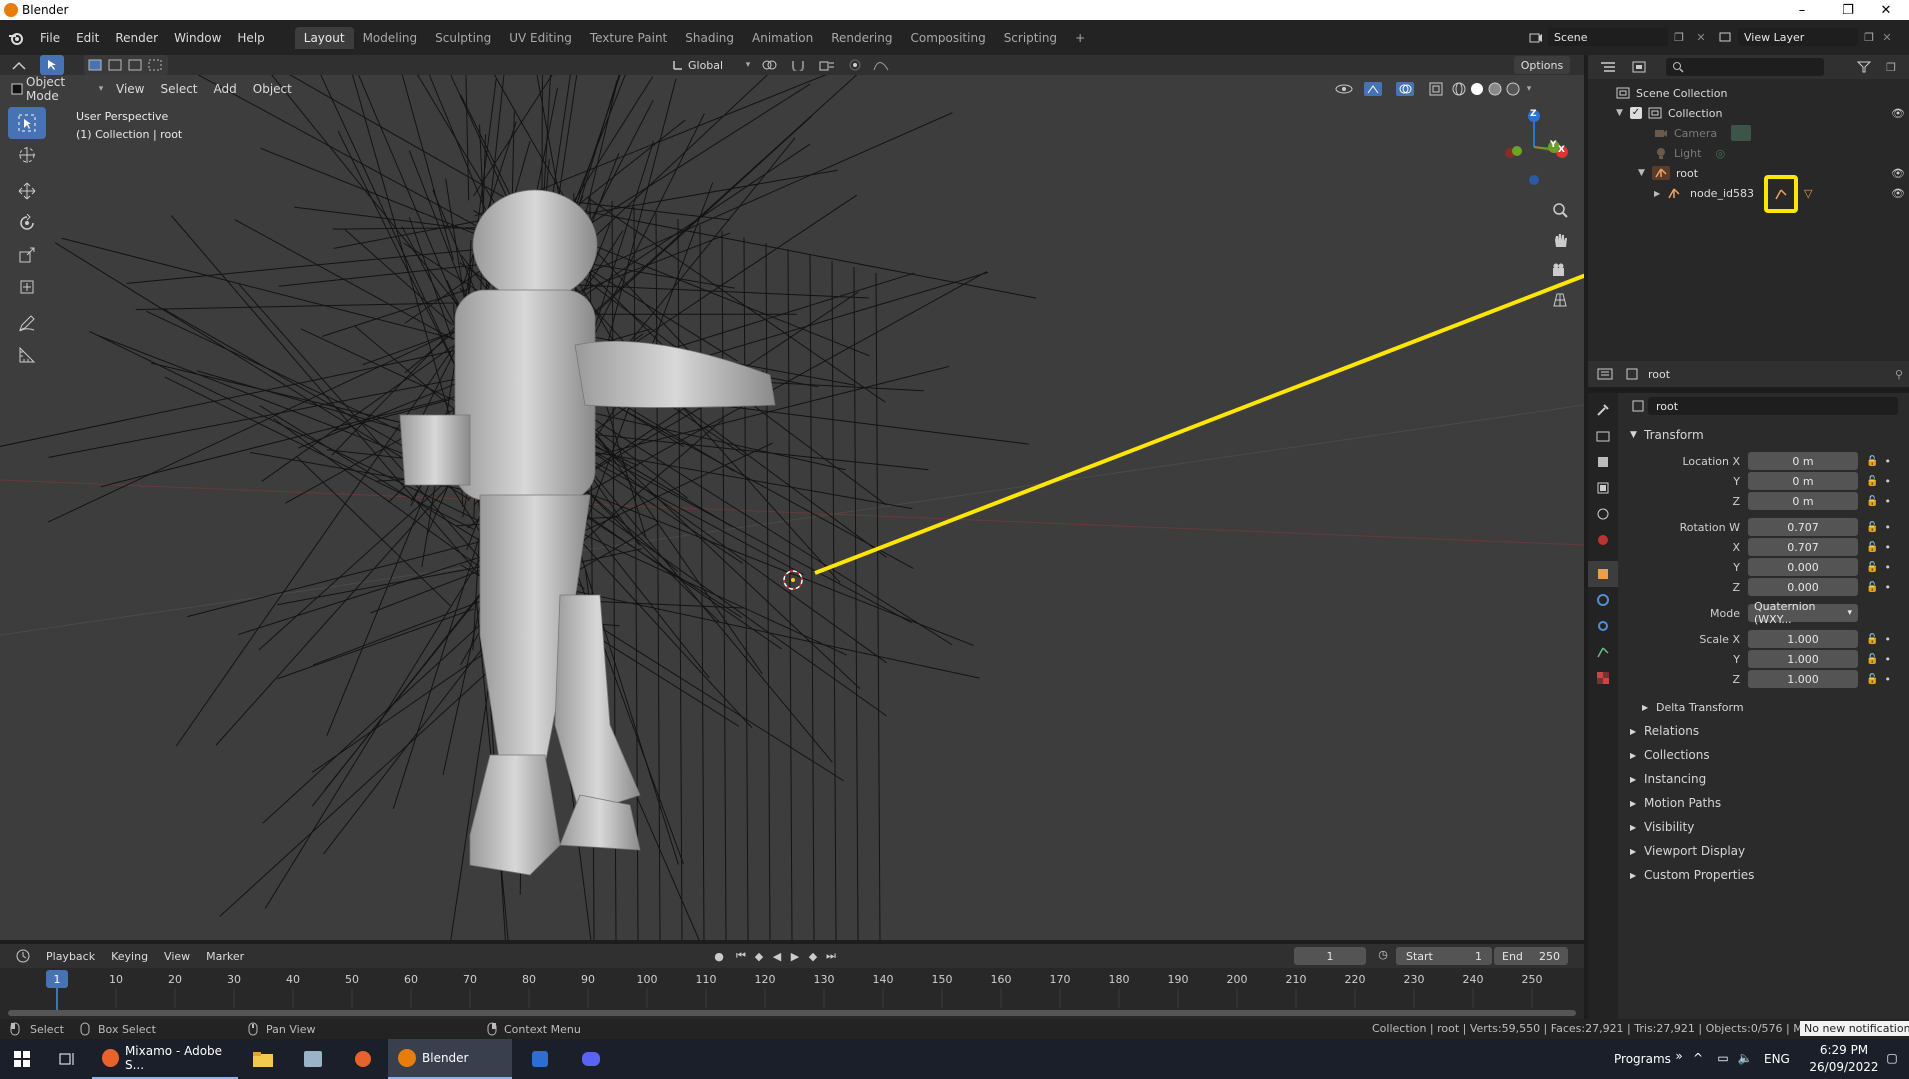 This screenshot has width=1909, height=1079. Describe the element at coordinates (27, 191) in the screenshot. I see `move-tool-icon` at that location.